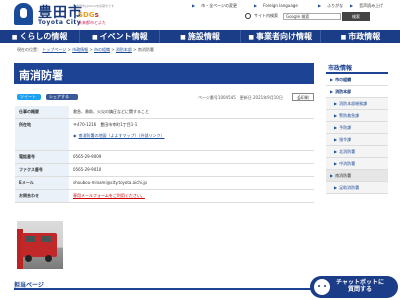 This screenshot has height=300, width=400. Describe the element at coordinates (95, 6) in the screenshot. I see `sdgs-caption: 豊田市はSDGs未来都市です` at that location.